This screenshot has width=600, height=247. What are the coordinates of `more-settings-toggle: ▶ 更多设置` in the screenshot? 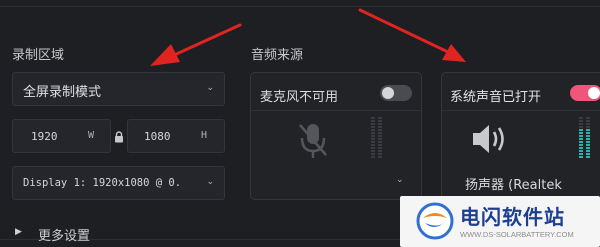 It's located at (62, 234).